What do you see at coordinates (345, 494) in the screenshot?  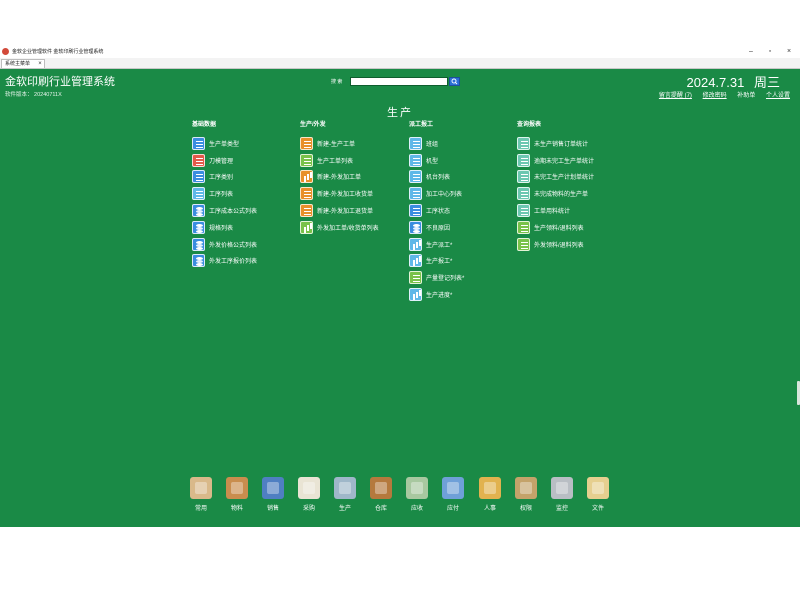 I see `dock-item-production: 生产` at bounding box center [345, 494].